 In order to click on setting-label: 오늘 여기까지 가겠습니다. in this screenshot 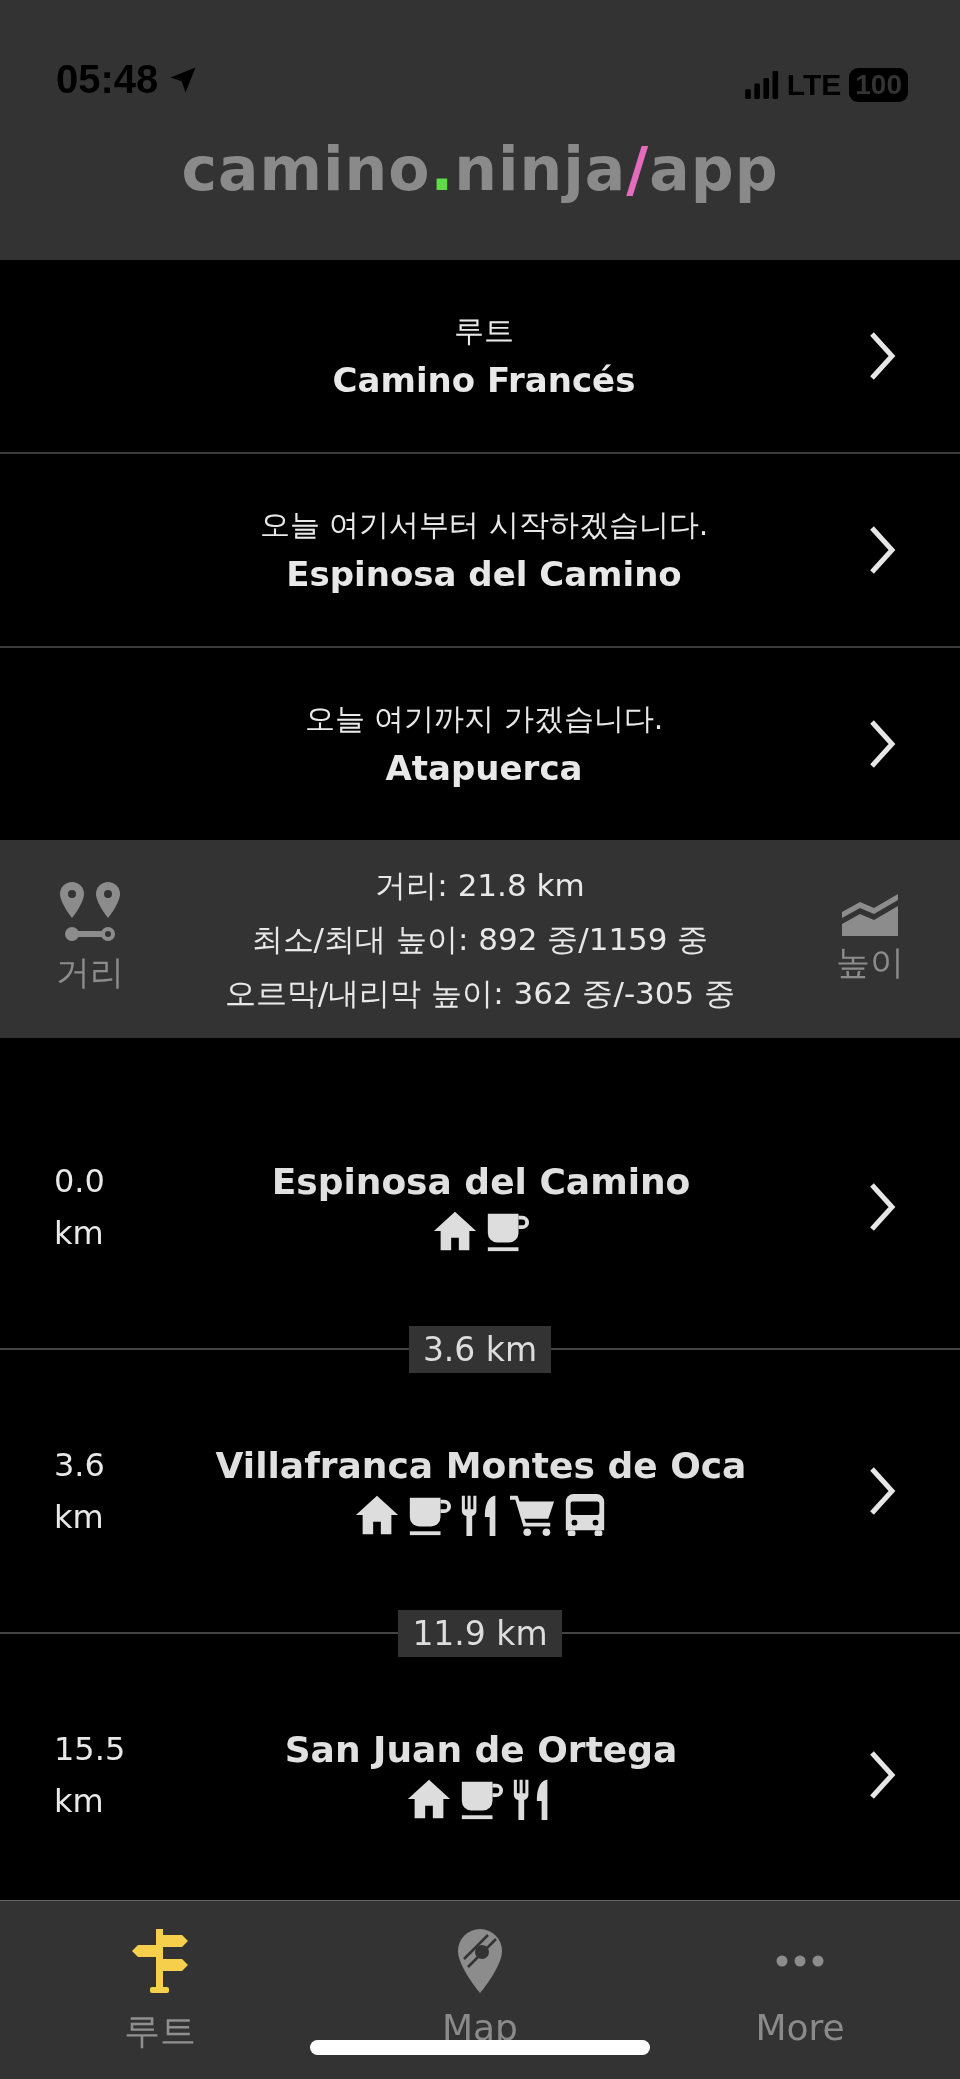, I will do `click(484, 719)`.